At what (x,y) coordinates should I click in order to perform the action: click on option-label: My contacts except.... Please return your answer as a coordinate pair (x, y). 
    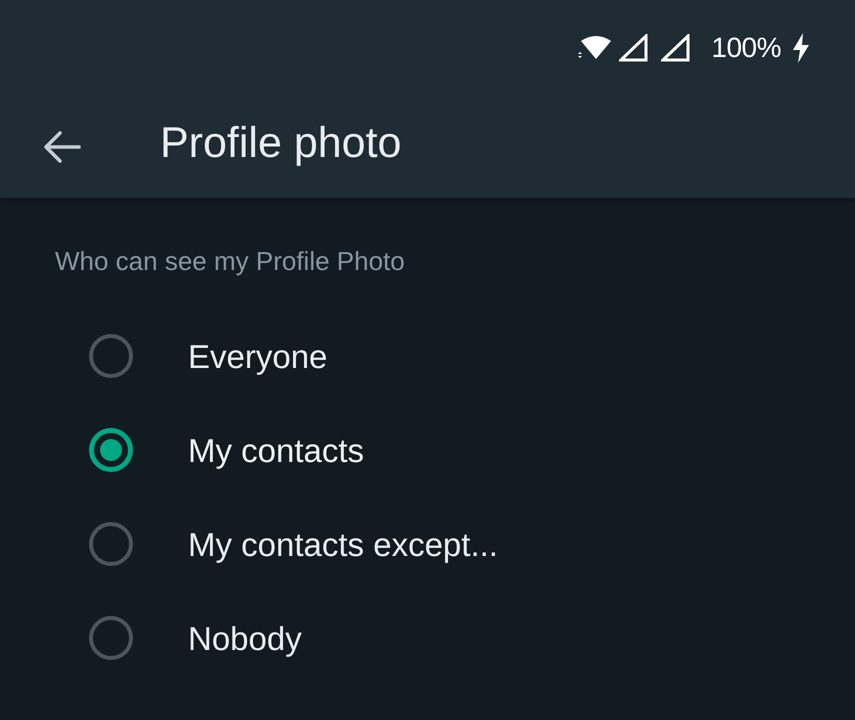
    Looking at the image, I should click on (343, 544).